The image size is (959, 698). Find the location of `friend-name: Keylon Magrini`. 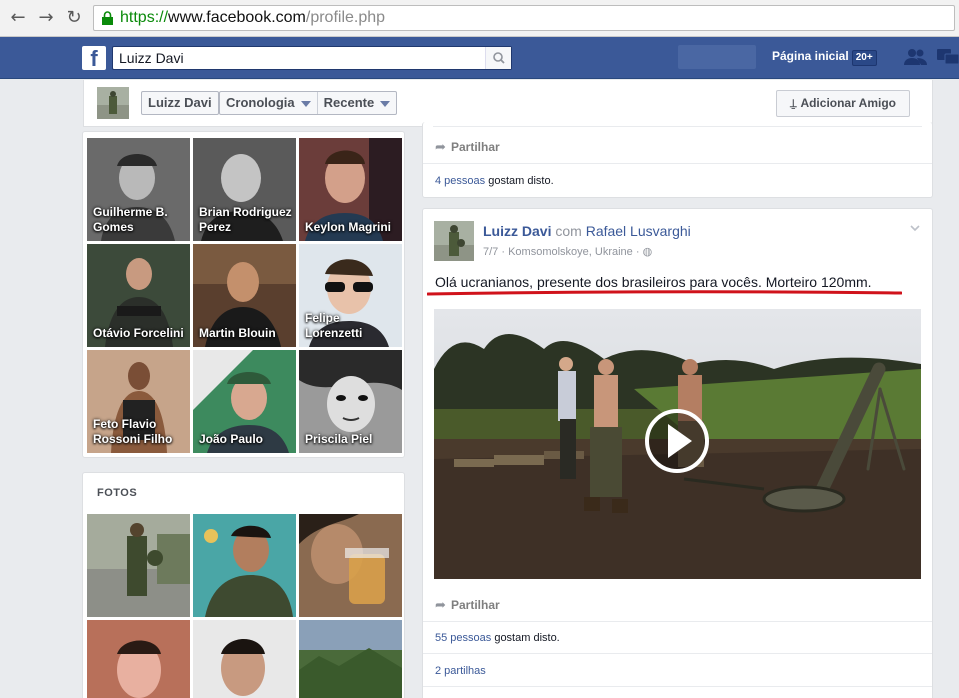

friend-name: Keylon Magrini is located at coordinates (348, 227).